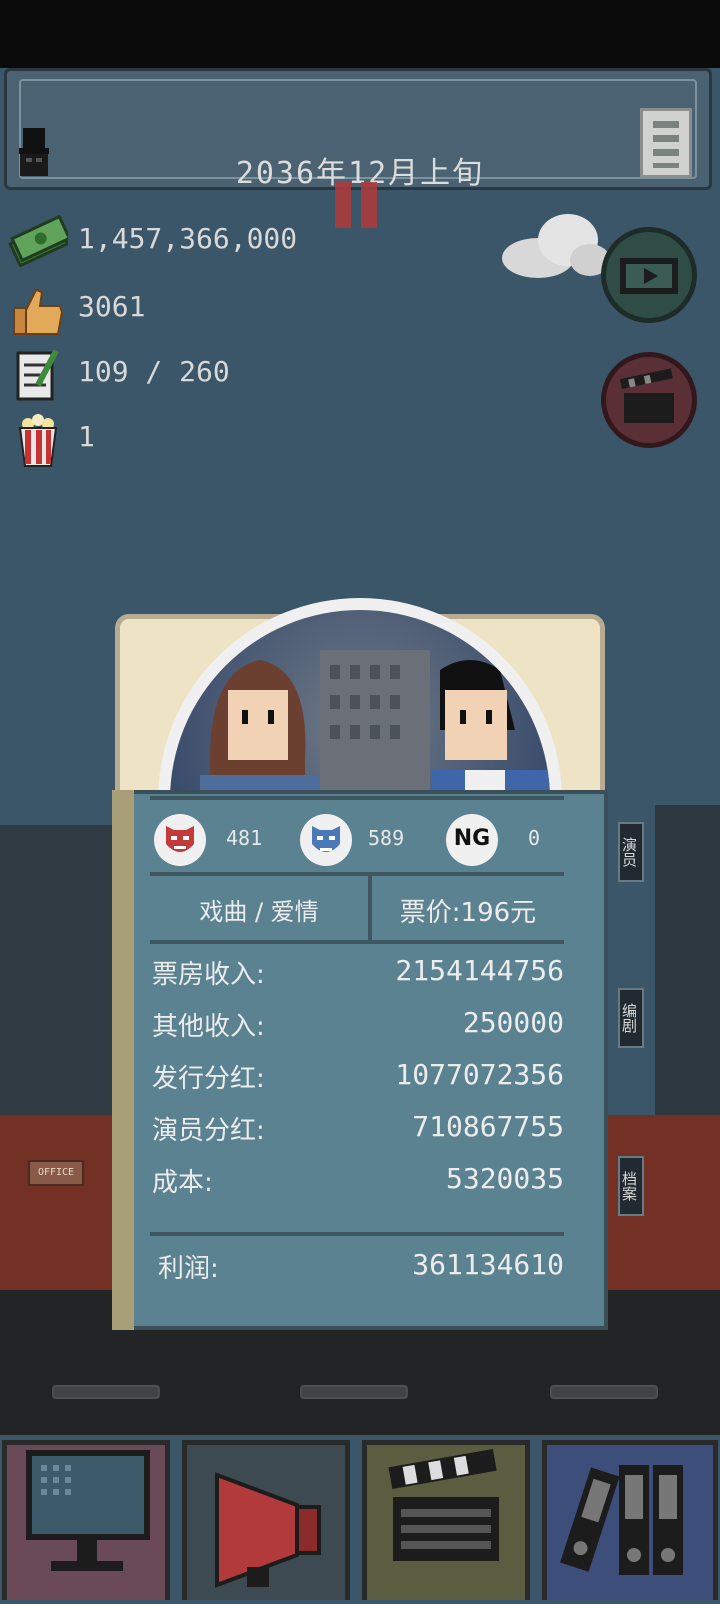 The image size is (720, 1604). Describe the element at coordinates (534, 838) in the screenshot. I see `ng-count: 0` at that location.